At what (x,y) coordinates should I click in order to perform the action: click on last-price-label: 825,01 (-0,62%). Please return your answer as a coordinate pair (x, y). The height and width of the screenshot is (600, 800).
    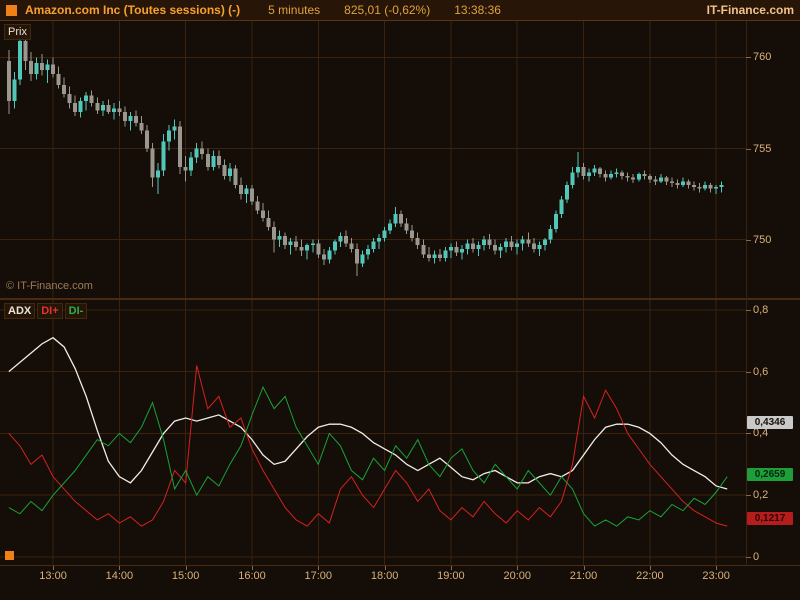
    Looking at the image, I should click on (387, 10).